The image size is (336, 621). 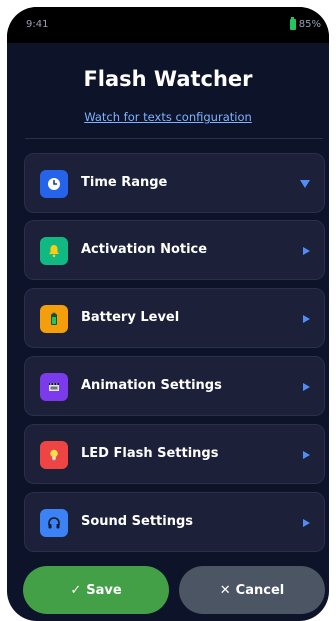 I want to click on cancel-label: Cancel, so click(x=260, y=590).